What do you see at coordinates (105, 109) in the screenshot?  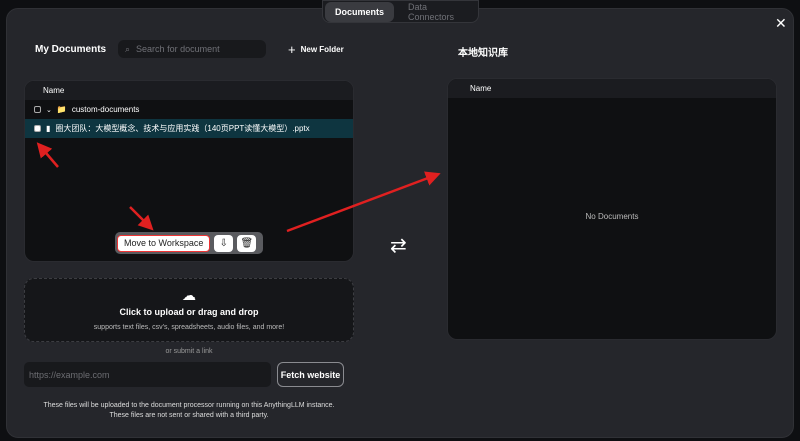 I see `folder-name: custom-documents` at bounding box center [105, 109].